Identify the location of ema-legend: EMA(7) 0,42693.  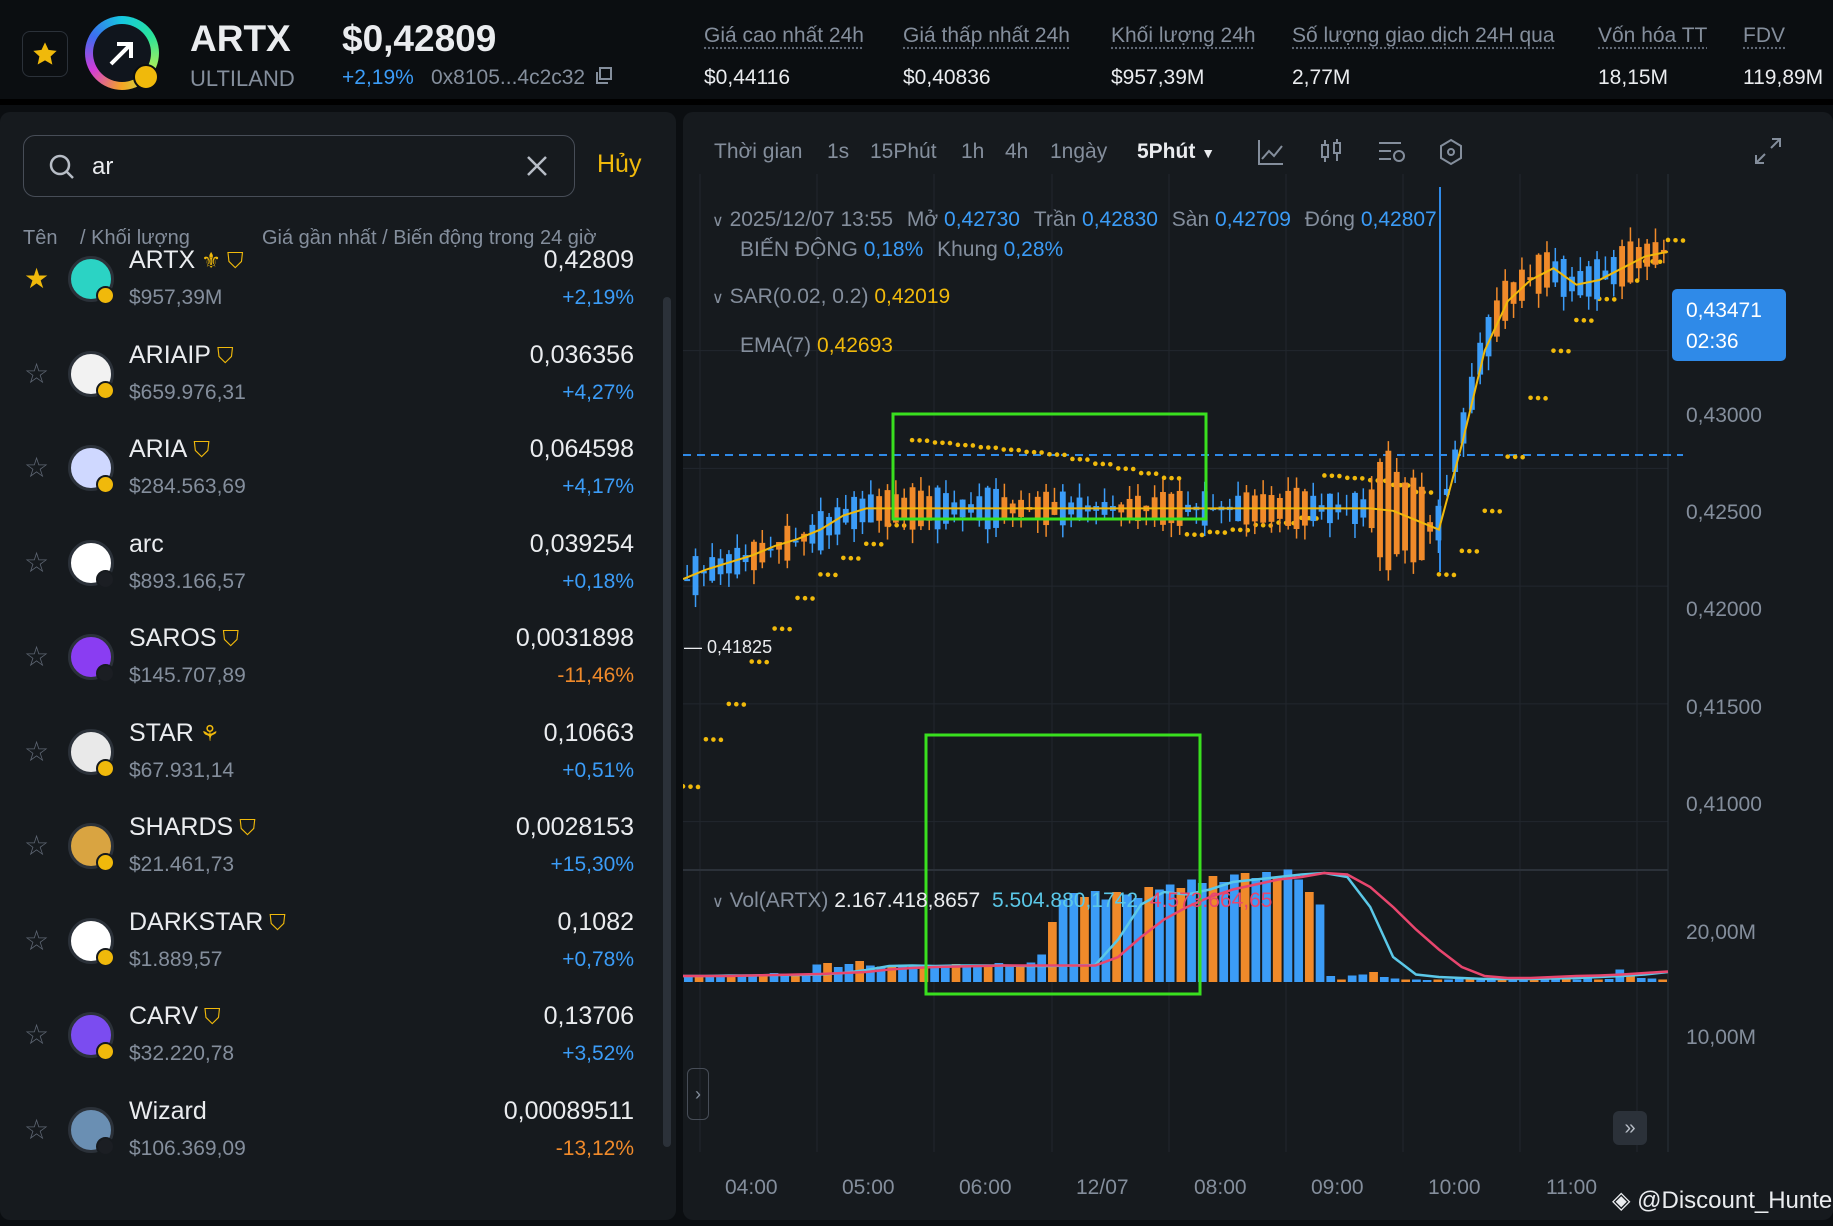
(816, 346).